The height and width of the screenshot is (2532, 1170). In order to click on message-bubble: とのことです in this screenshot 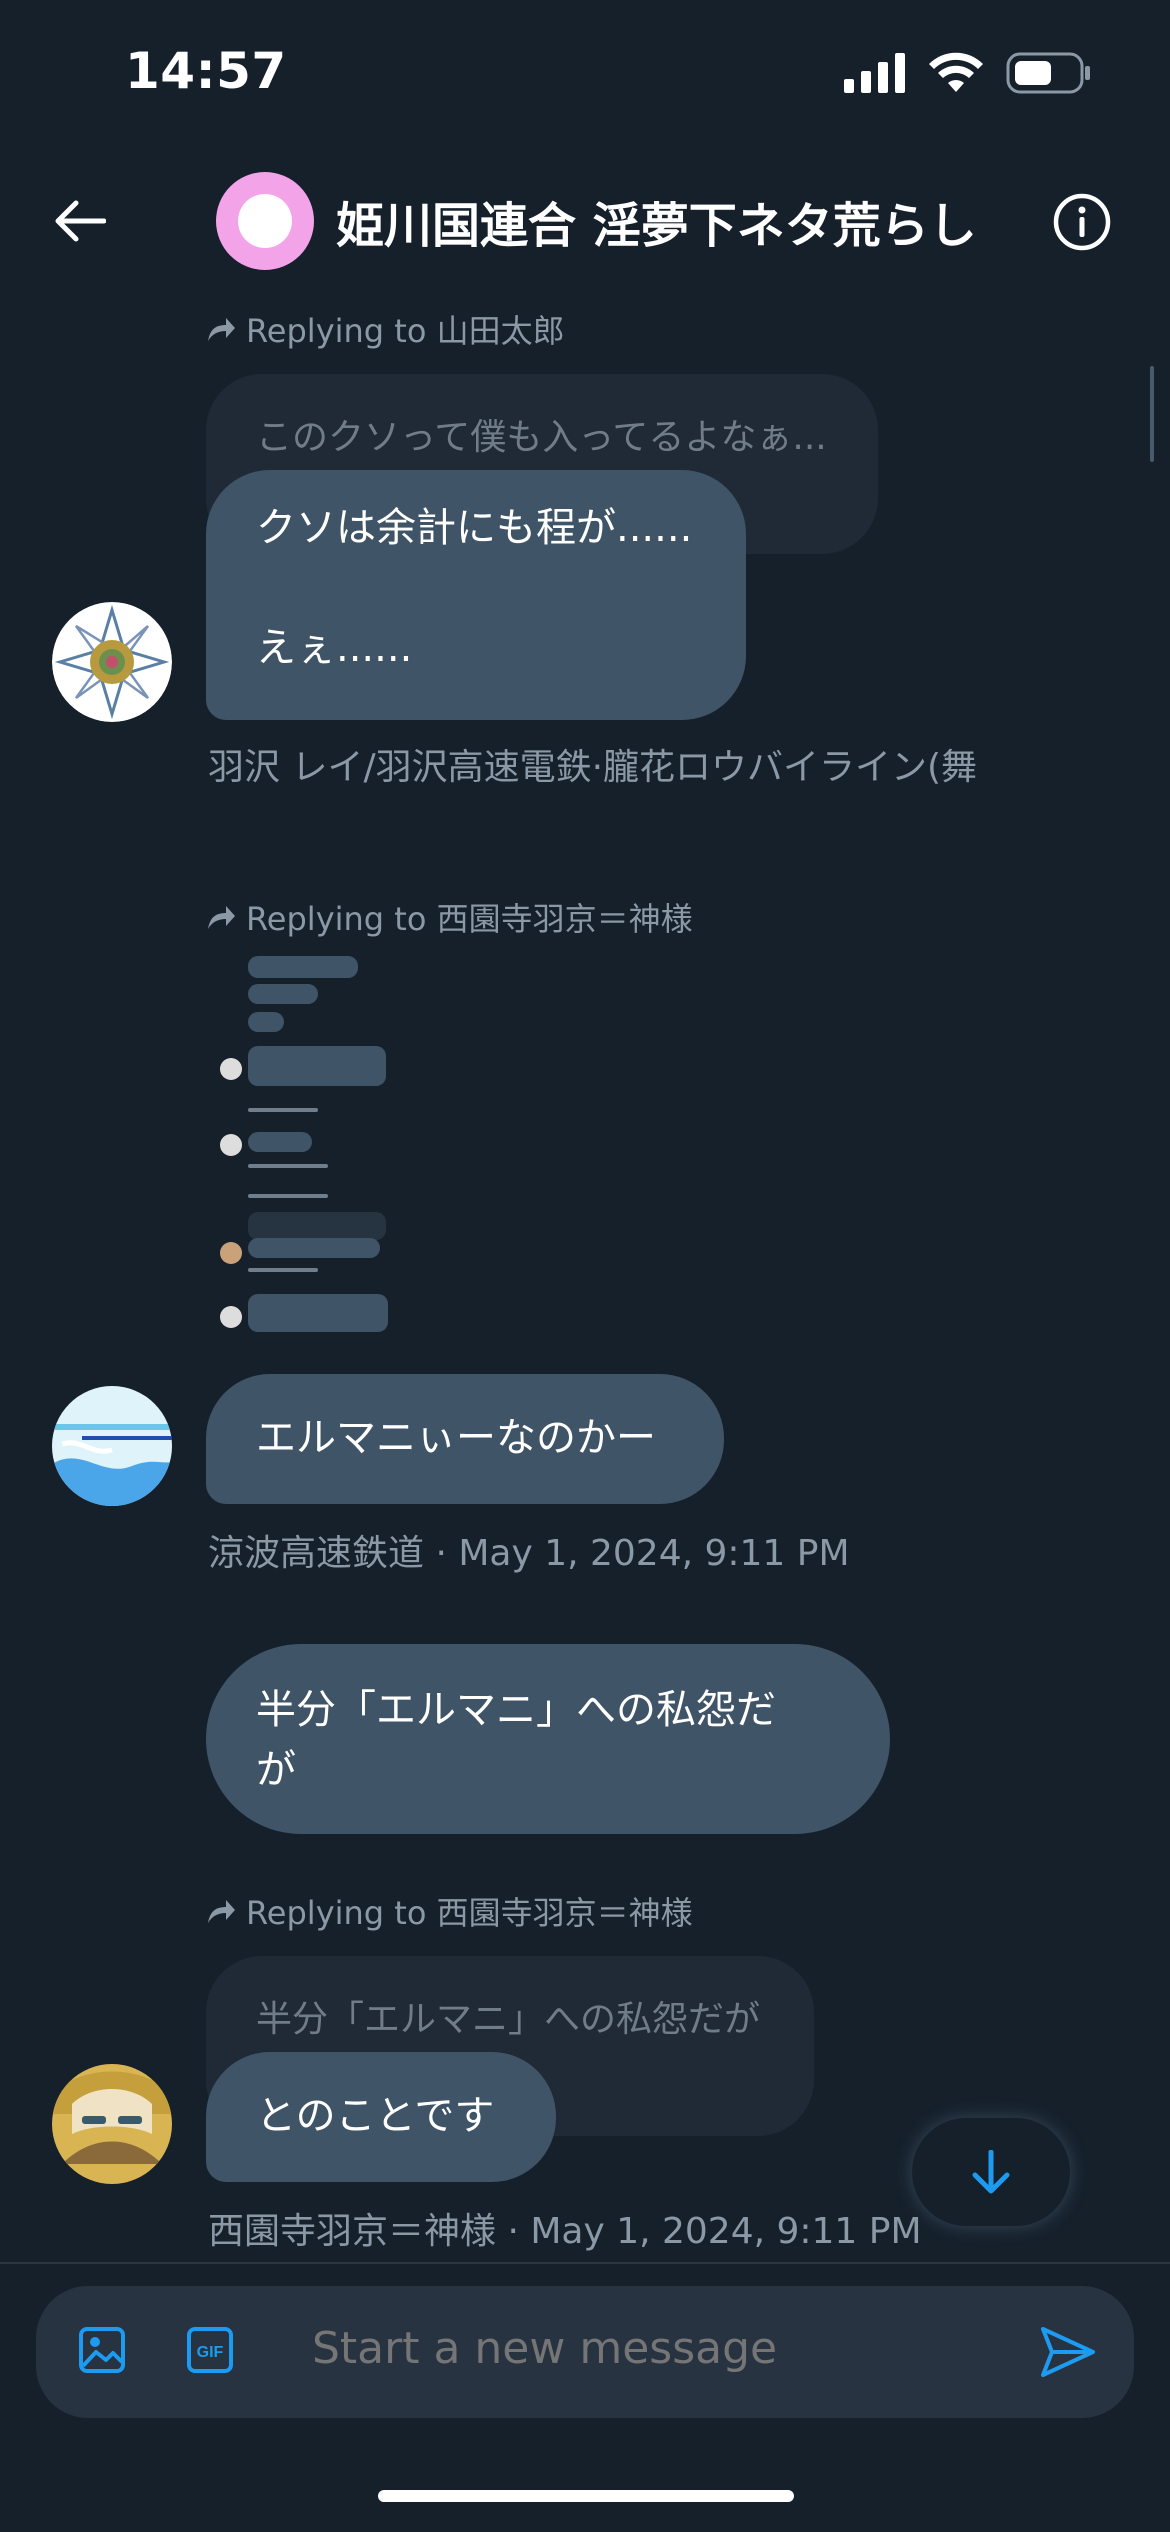, I will do `click(381, 2117)`.